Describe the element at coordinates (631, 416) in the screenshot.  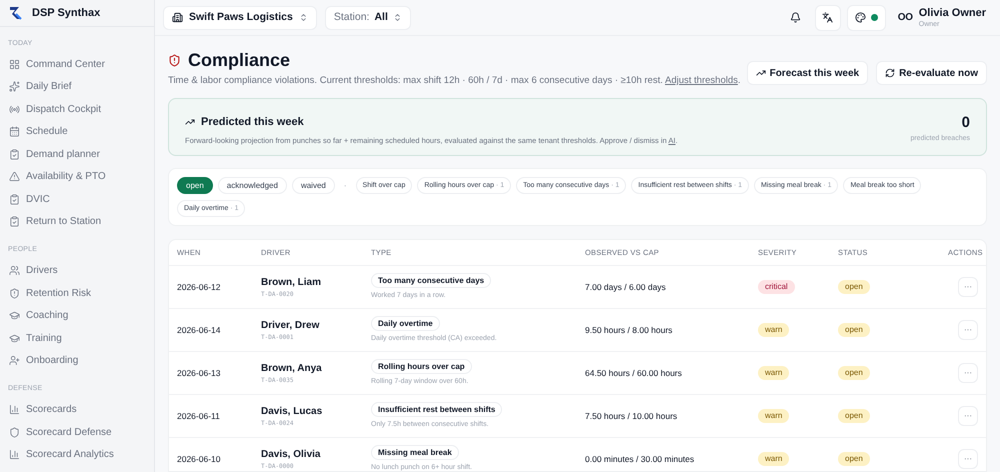
I see `observed-cell: 7.50 hours / 10.00 hours` at that location.